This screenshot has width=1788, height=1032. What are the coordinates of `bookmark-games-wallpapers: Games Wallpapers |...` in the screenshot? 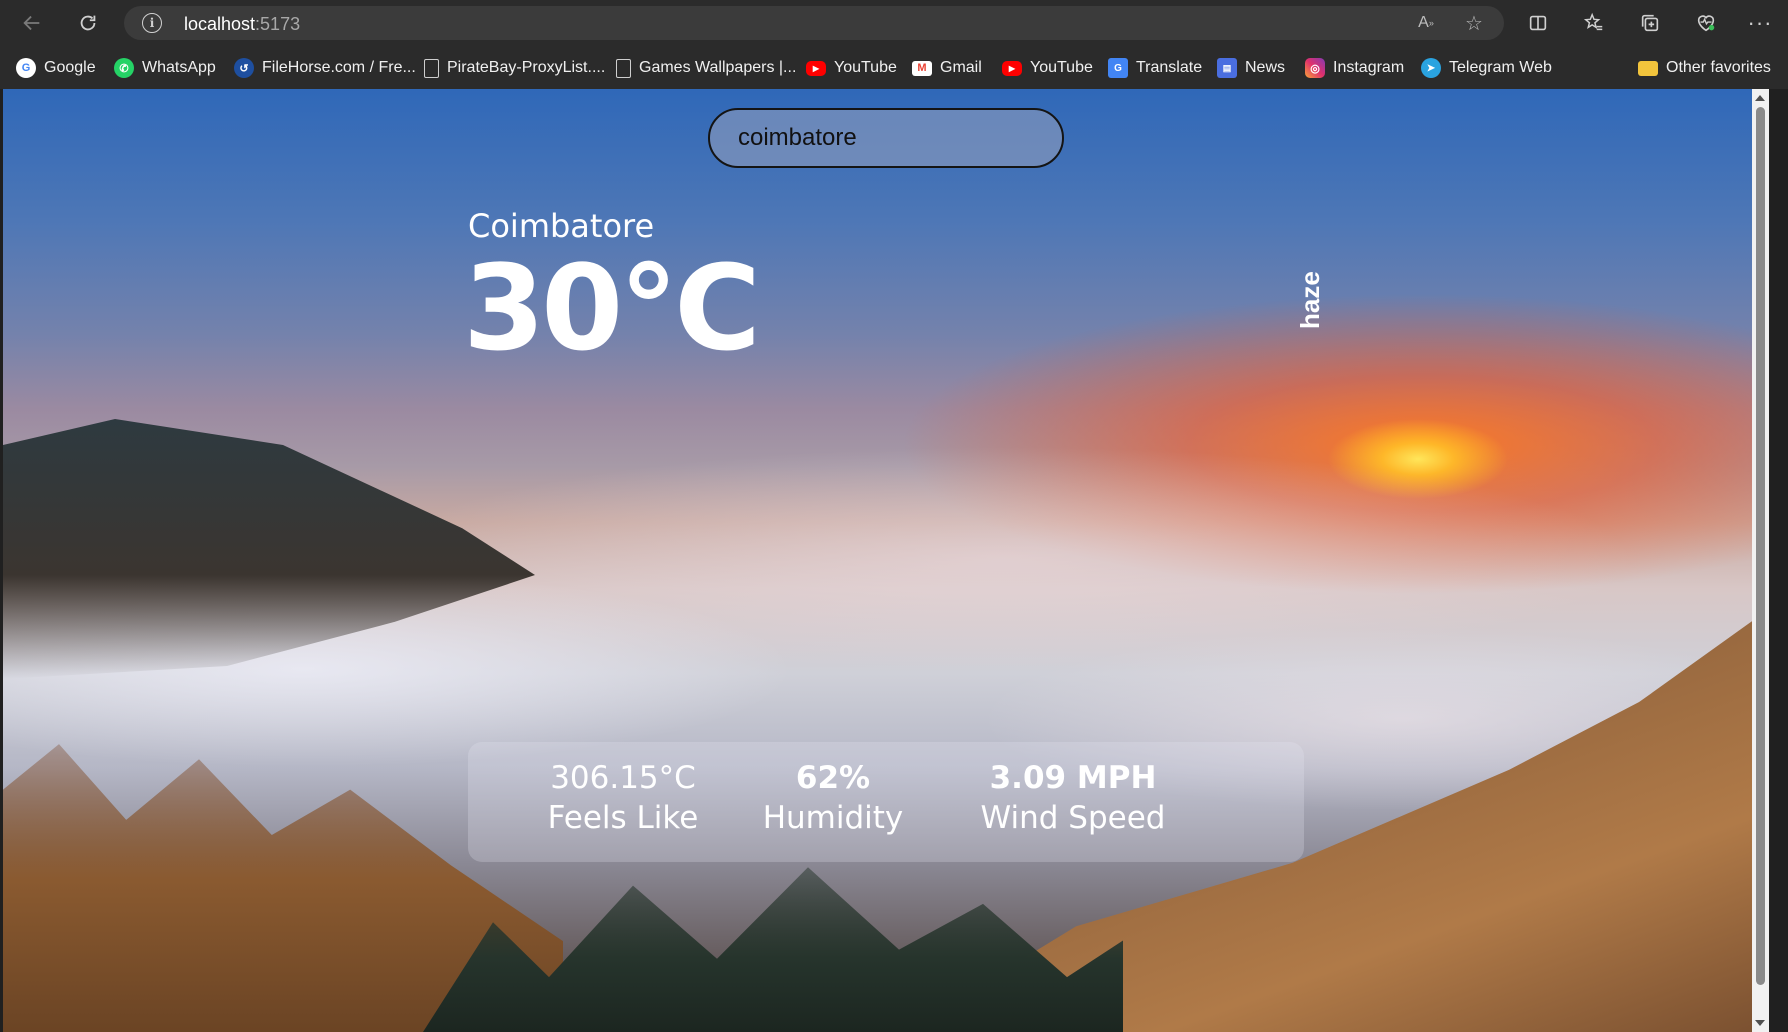 It's located at (706, 68).